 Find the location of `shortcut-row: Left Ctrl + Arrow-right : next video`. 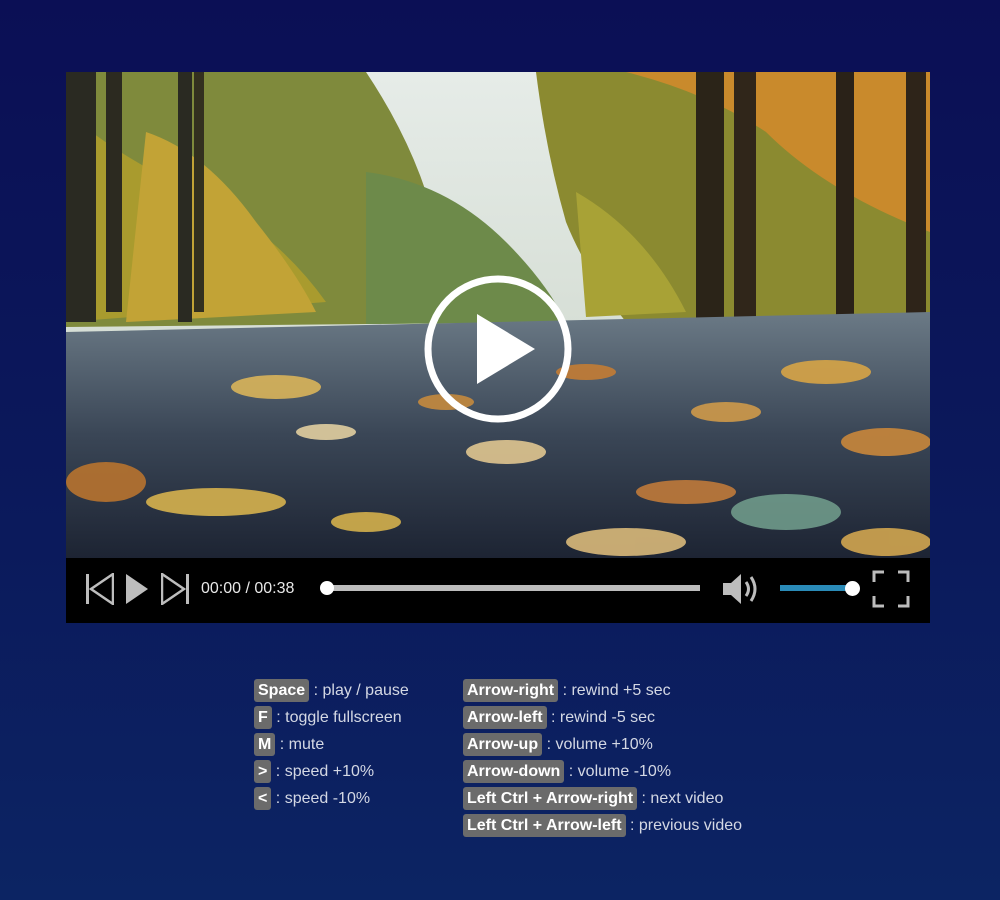

shortcut-row: Left Ctrl + Arrow-right : next video is located at coordinates (602, 800).